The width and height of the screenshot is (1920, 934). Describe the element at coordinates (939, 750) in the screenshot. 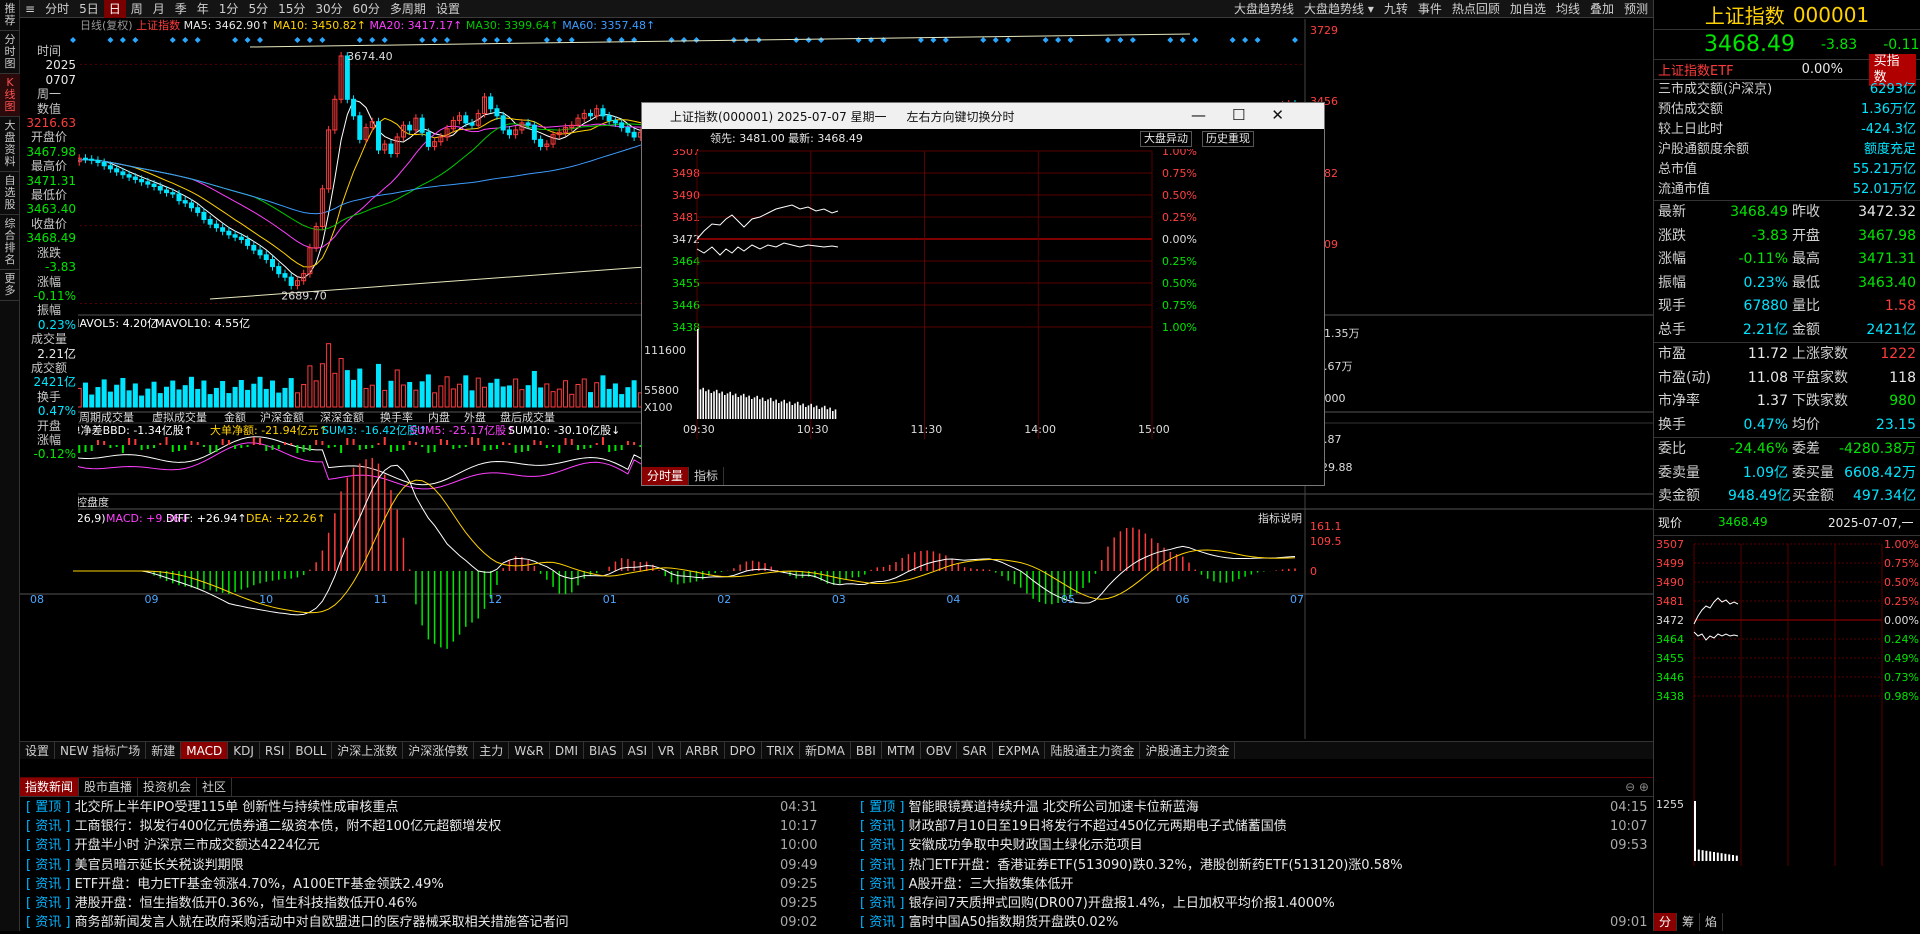

I see `indicator-tab-21: OBV` at that location.